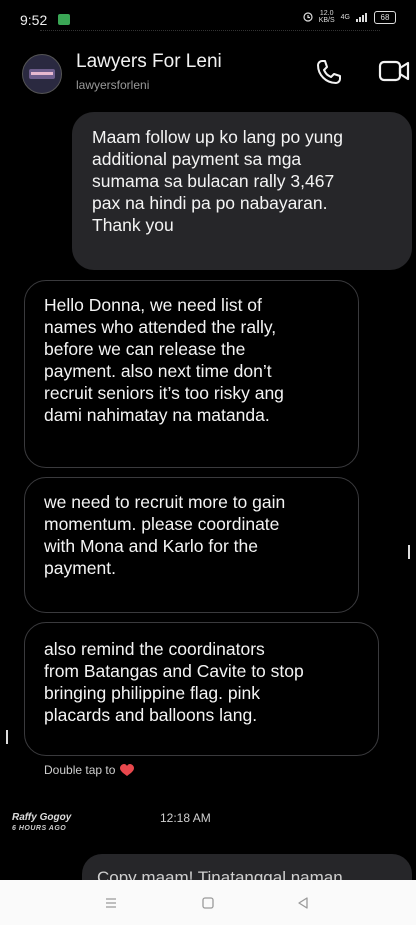  I want to click on home-square-icon, so click(208, 903).